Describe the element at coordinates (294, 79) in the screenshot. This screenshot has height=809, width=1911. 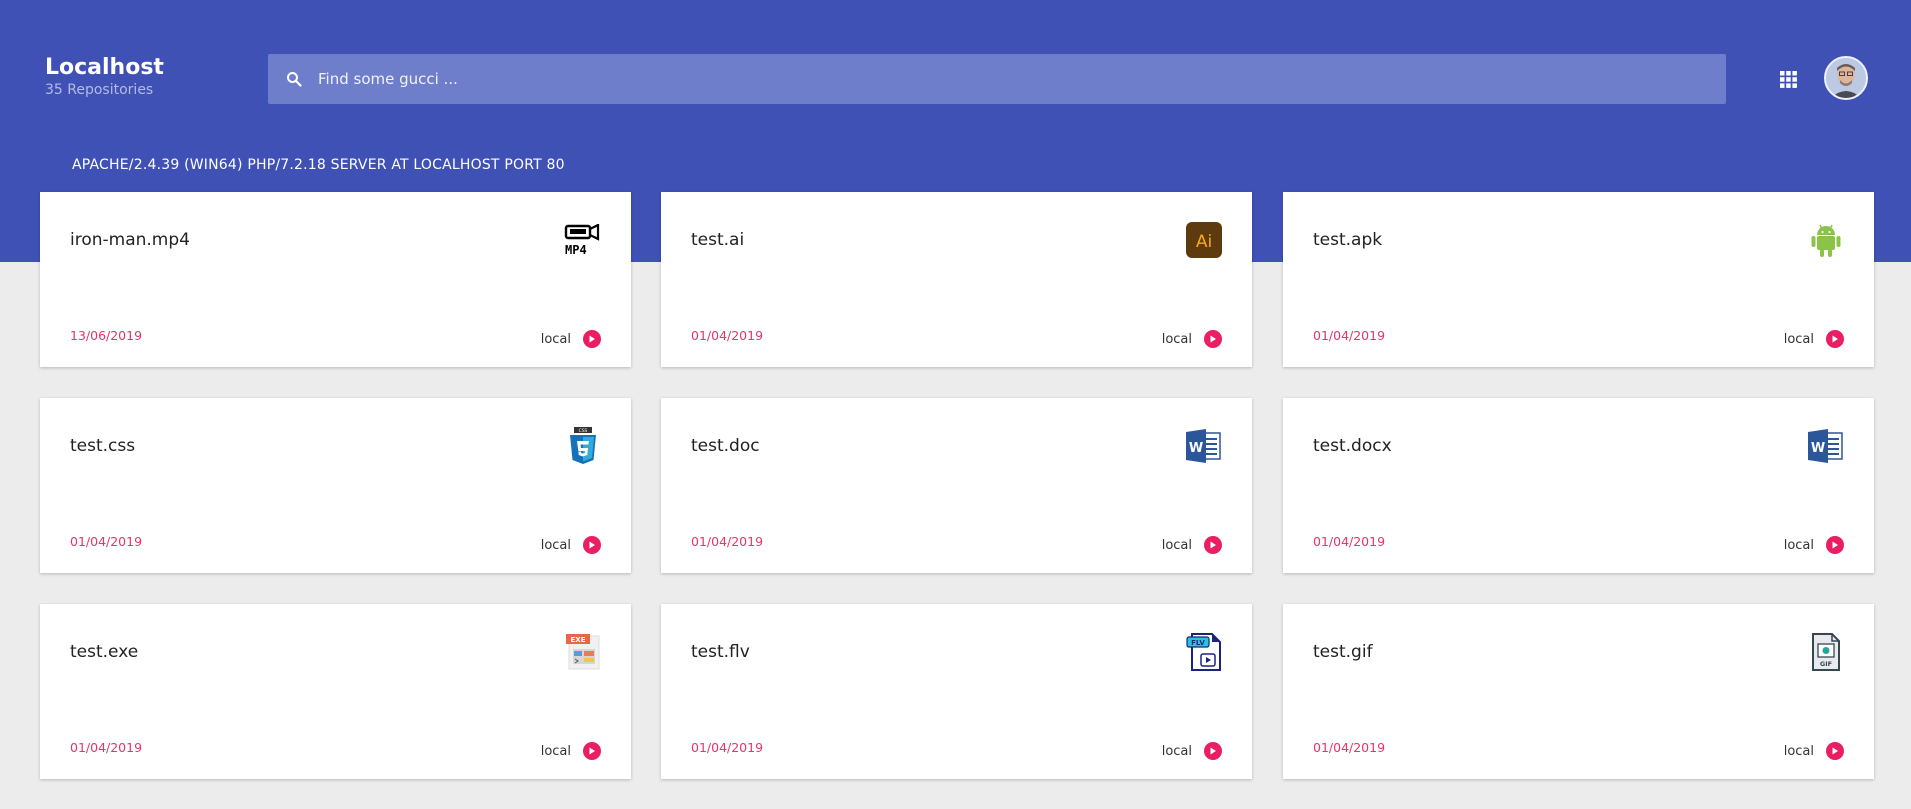
I see `search-icon` at that location.